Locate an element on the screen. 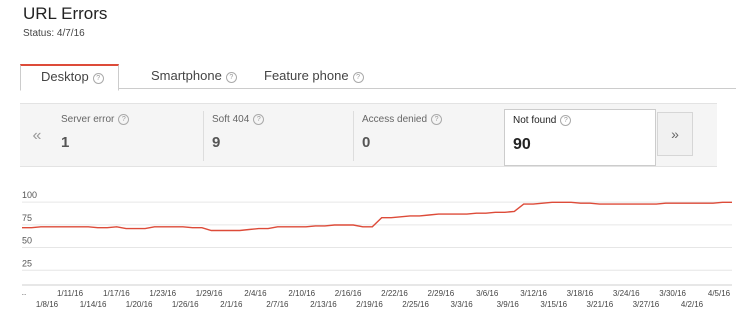 Image resolution: width=736 pixels, height=315 pixels. x-tick-label: 3/30/16 is located at coordinates (672, 293).